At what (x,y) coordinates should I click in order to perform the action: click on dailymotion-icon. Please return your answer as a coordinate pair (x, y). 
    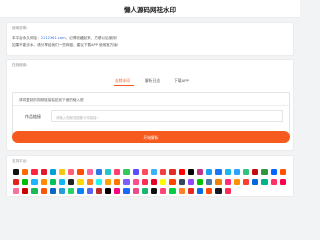
    Looking at the image, I should click on (255, 181).